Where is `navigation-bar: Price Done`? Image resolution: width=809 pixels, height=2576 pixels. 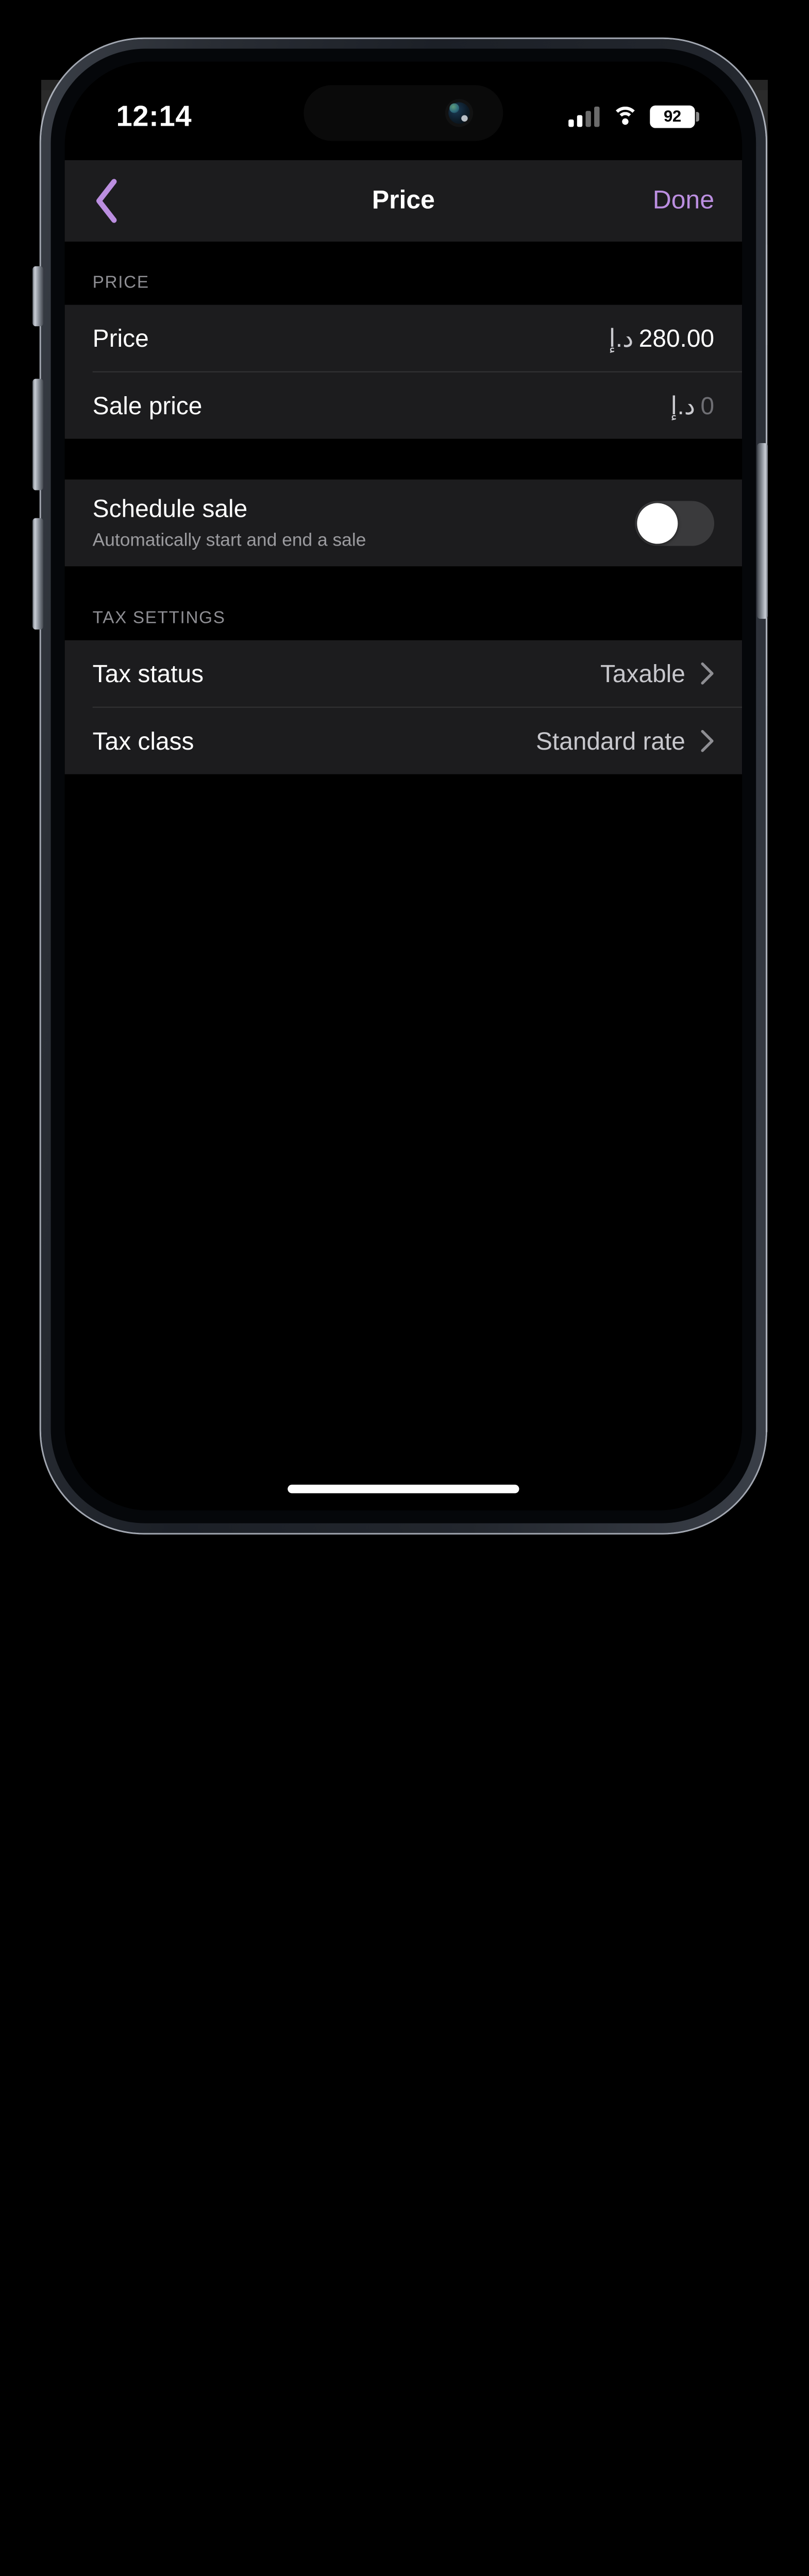
navigation-bar: Price Done is located at coordinates (404, 201).